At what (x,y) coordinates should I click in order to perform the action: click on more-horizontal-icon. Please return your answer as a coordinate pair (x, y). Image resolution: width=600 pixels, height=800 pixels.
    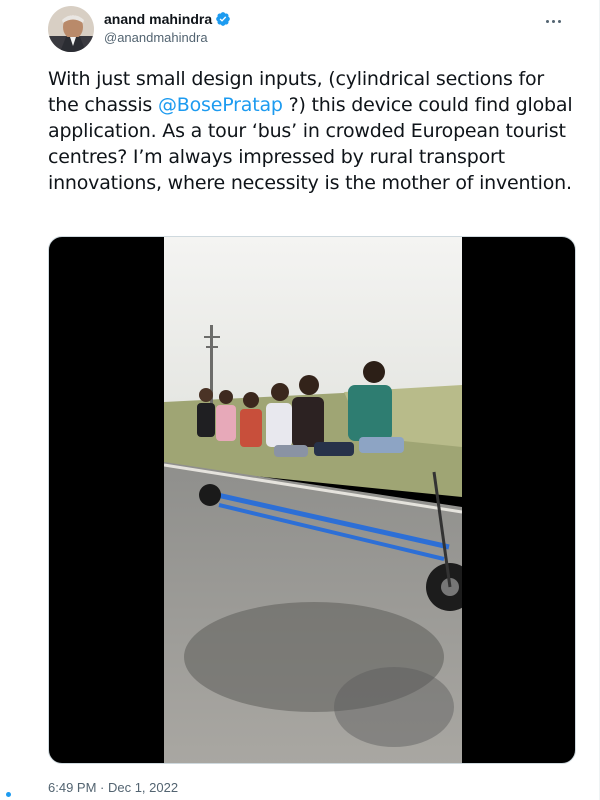
    Looking at the image, I should click on (553, 21).